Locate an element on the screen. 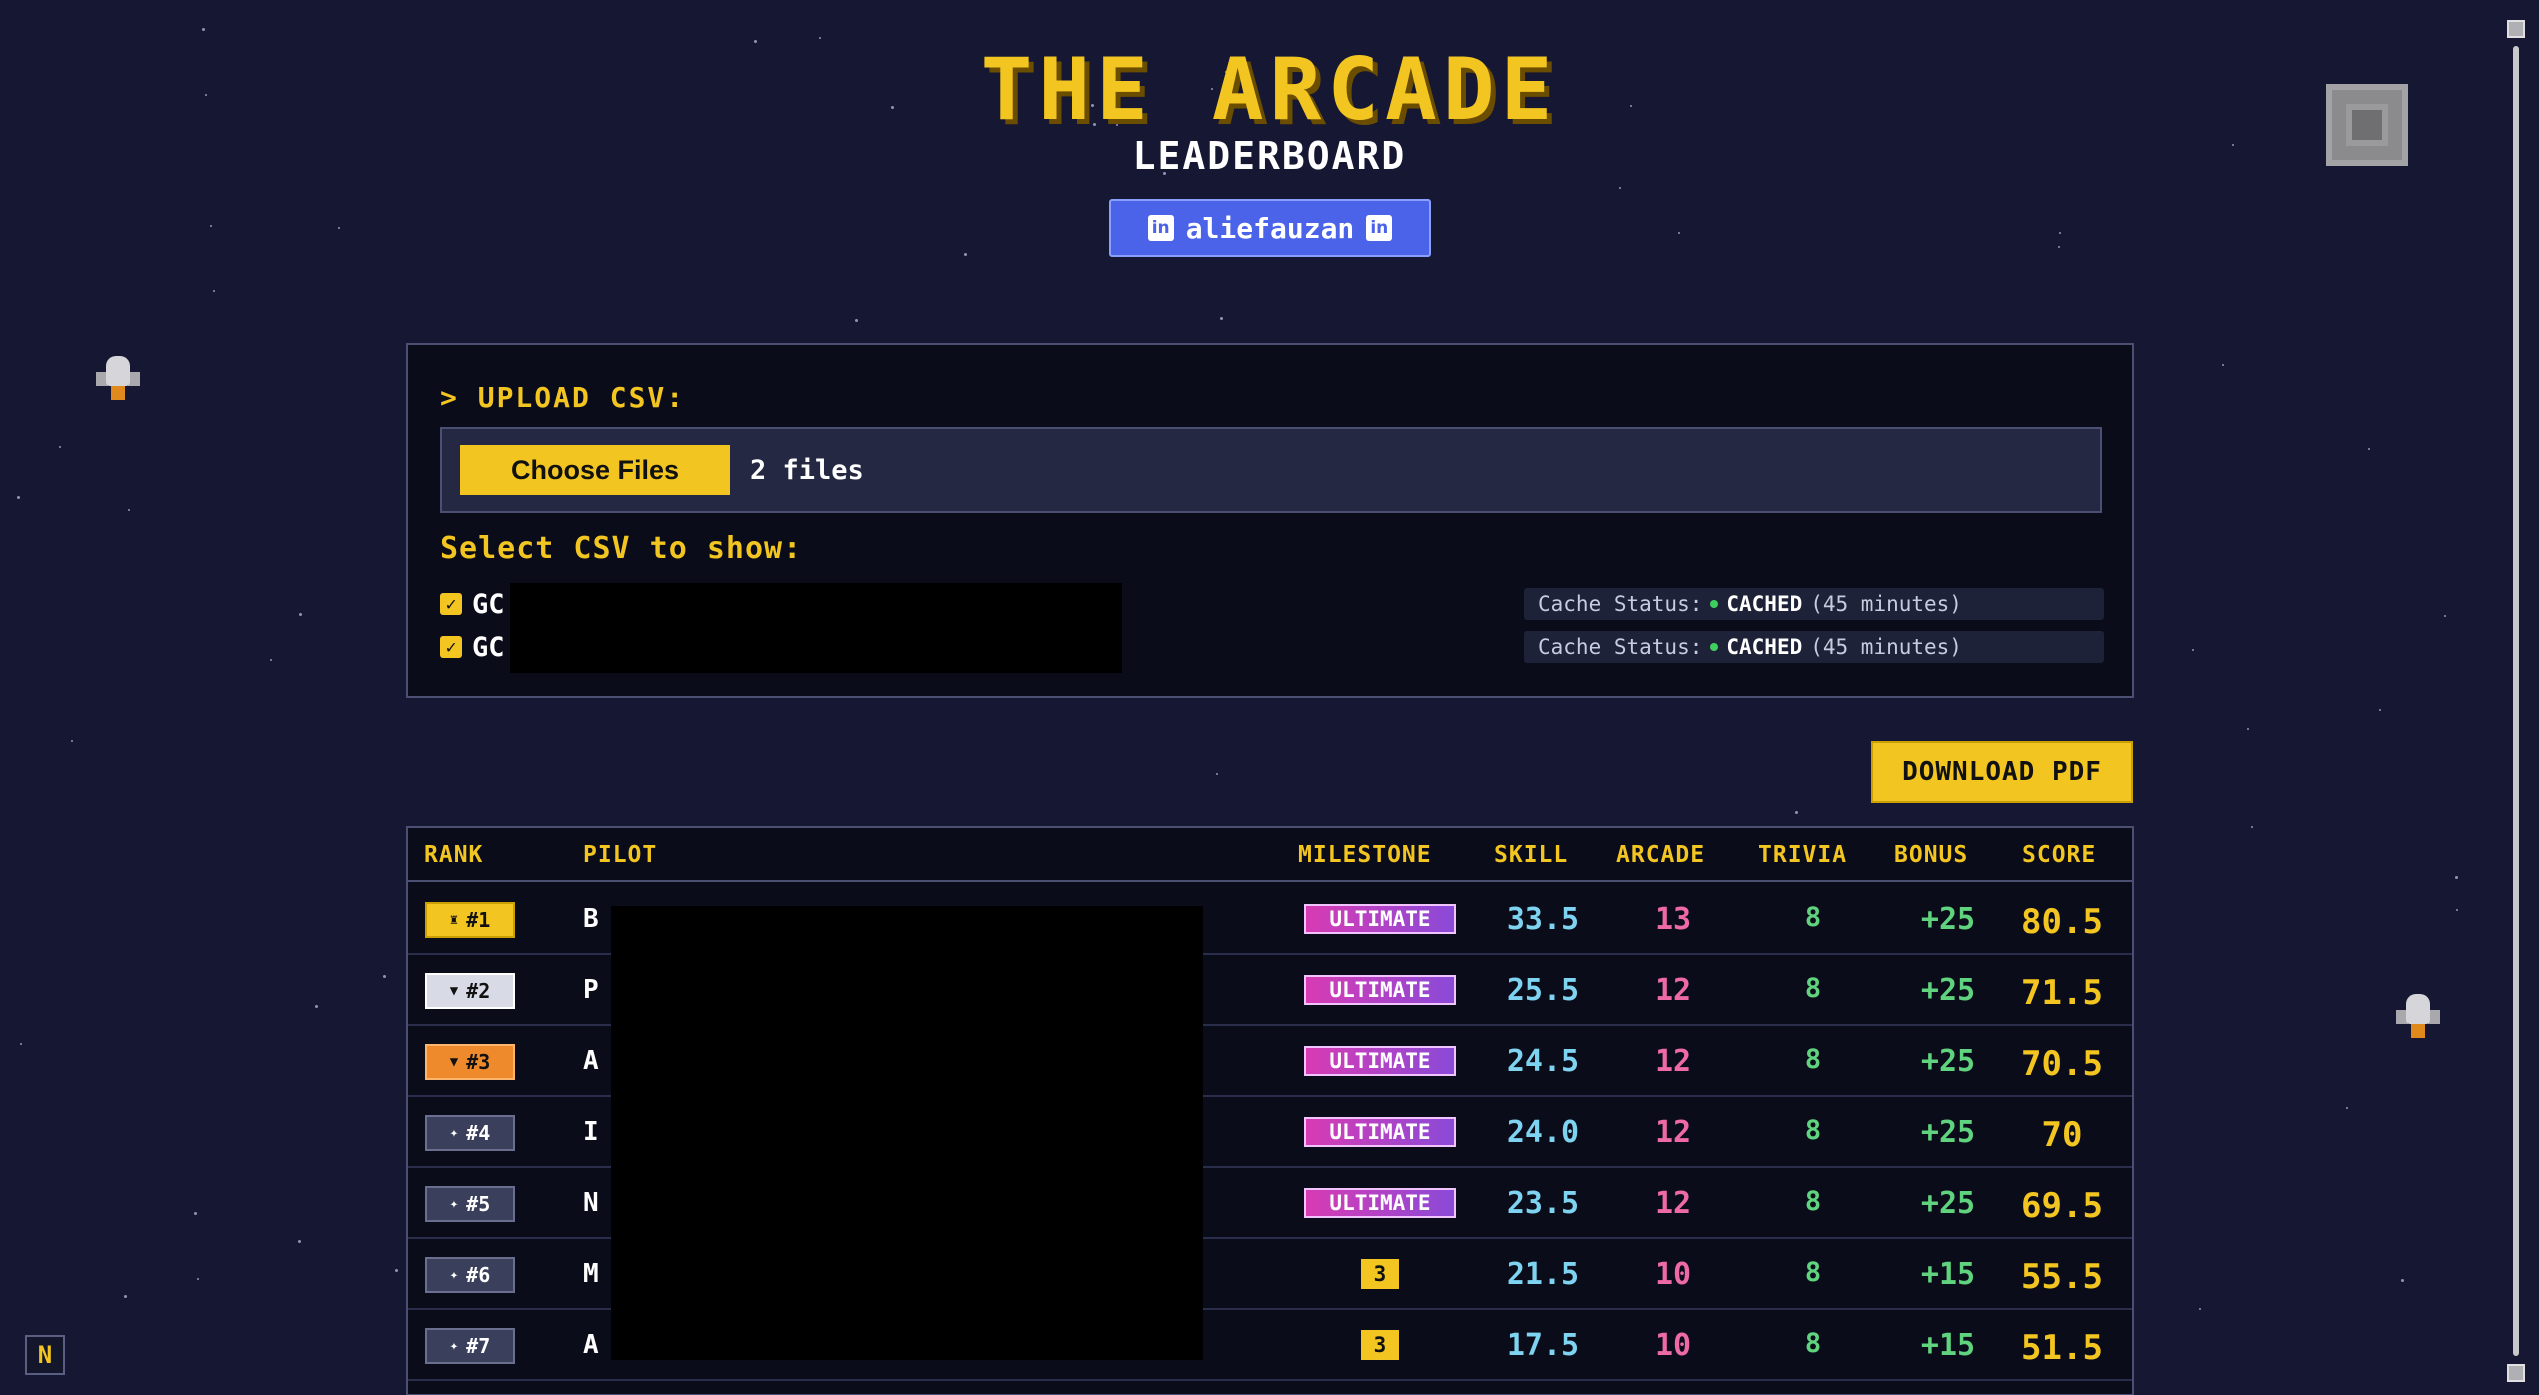 This screenshot has width=2539, height=1395. arcade-value: 13 is located at coordinates (1673, 919).